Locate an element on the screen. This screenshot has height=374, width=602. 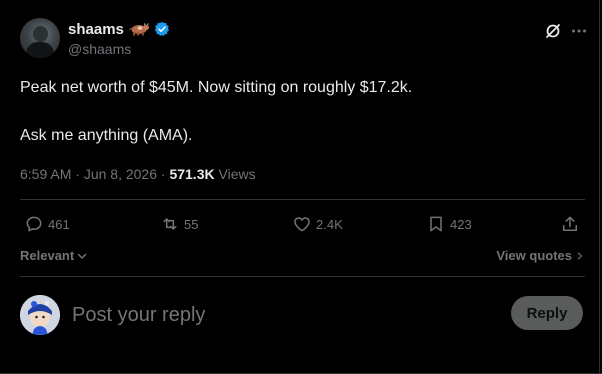
views-count: 571.3K is located at coordinates (192, 174).